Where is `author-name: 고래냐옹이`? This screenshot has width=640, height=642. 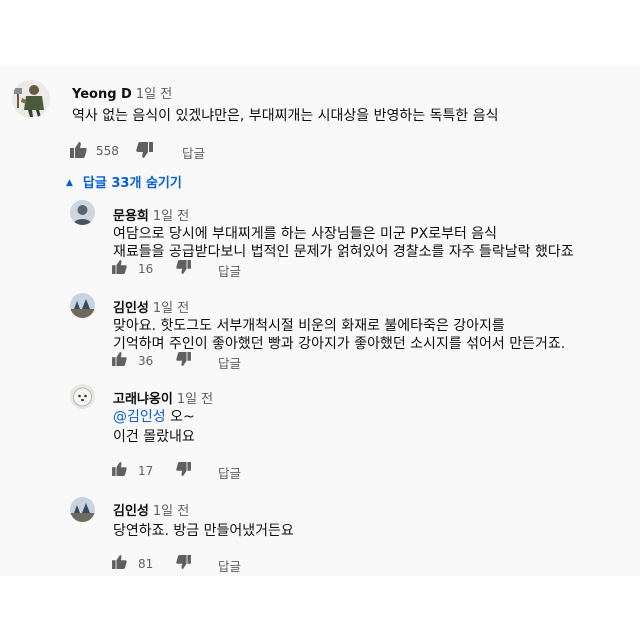
author-name: 고래냐옹이 is located at coordinates (143, 399).